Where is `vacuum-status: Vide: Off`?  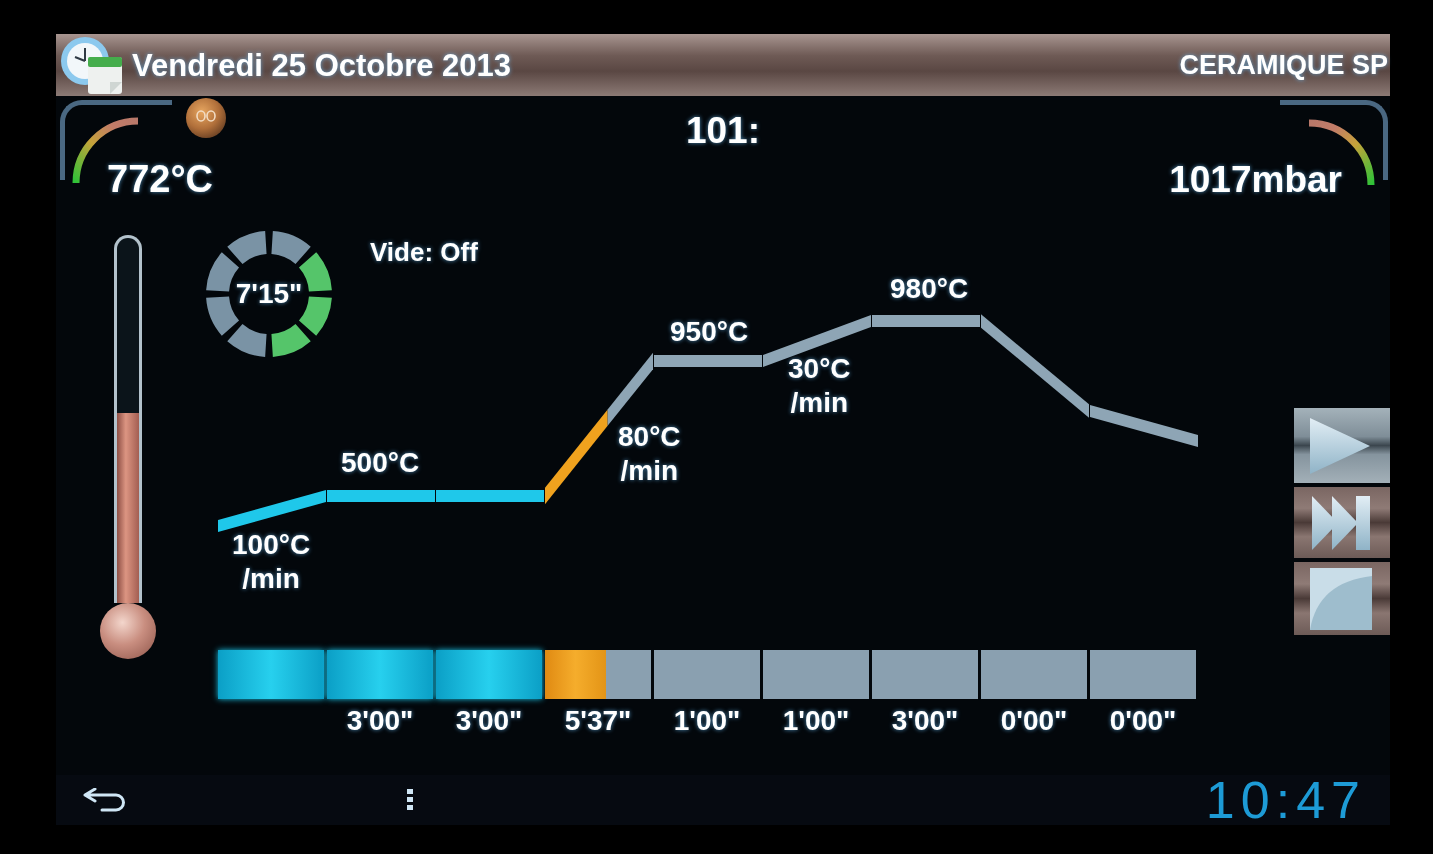
vacuum-status: Vide: Off is located at coordinates (424, 252).